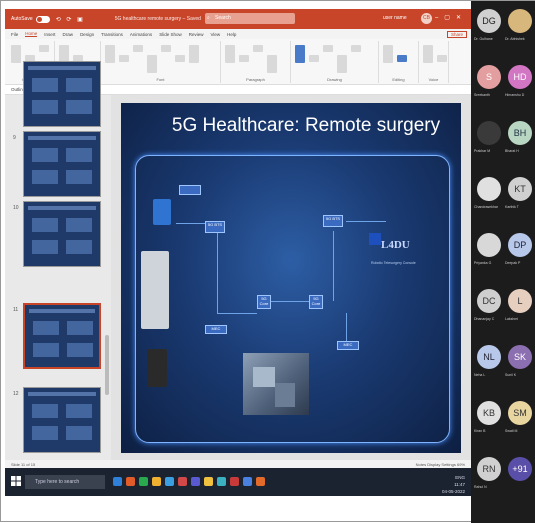 The image size is (535, 523). I want to click on title-search-placeholder: Search, so click(223, 18).